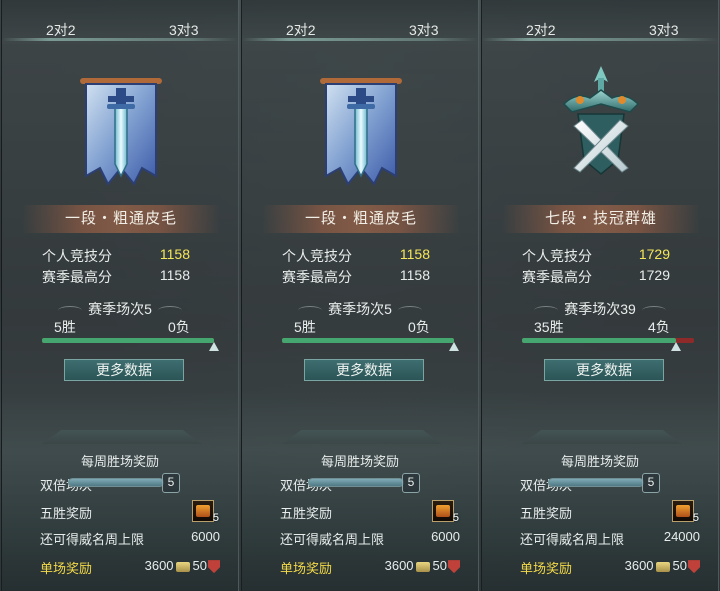  What do you see at coordinates (414, 275) in the screenshot?
I see `season-best-value: 1158` at bounding box center [414, 275].